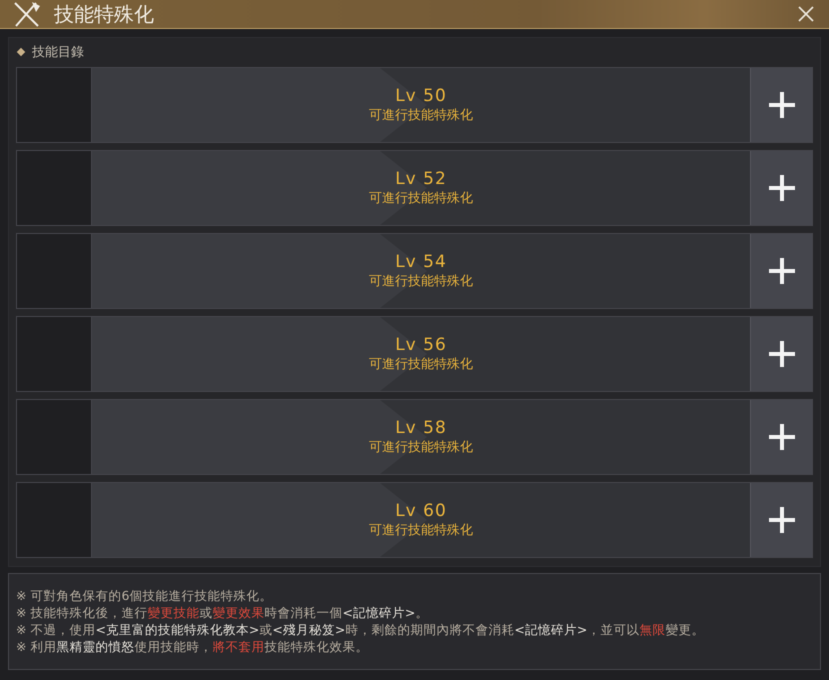  Describe the element at coordinates (145, 596) in the screenshot. I see `note-text: ※ 可對角色保有的6個技能進行技能特殊化。` at that location.